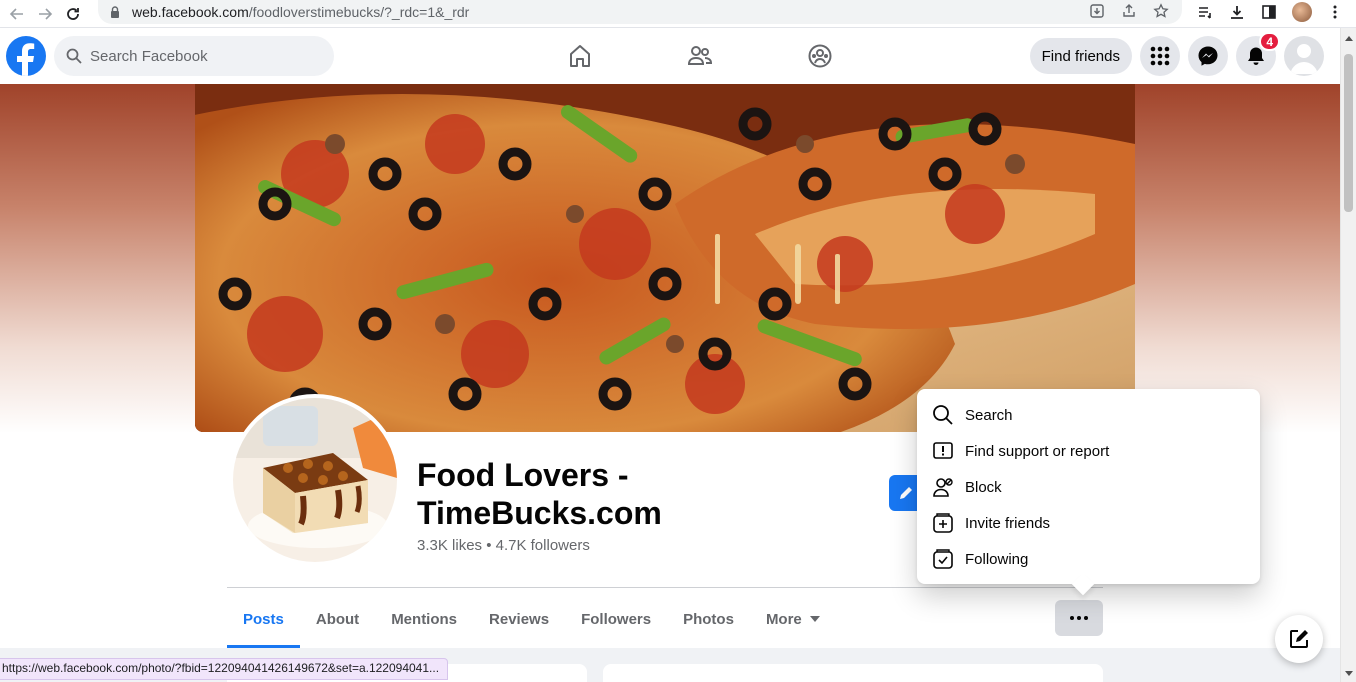 This screenshot has width=1356, height=682. What do you see at coordinates (1161, 11) in the screenshot?
I see `bookmark-star-icon` at bounding box center [1161, 11].